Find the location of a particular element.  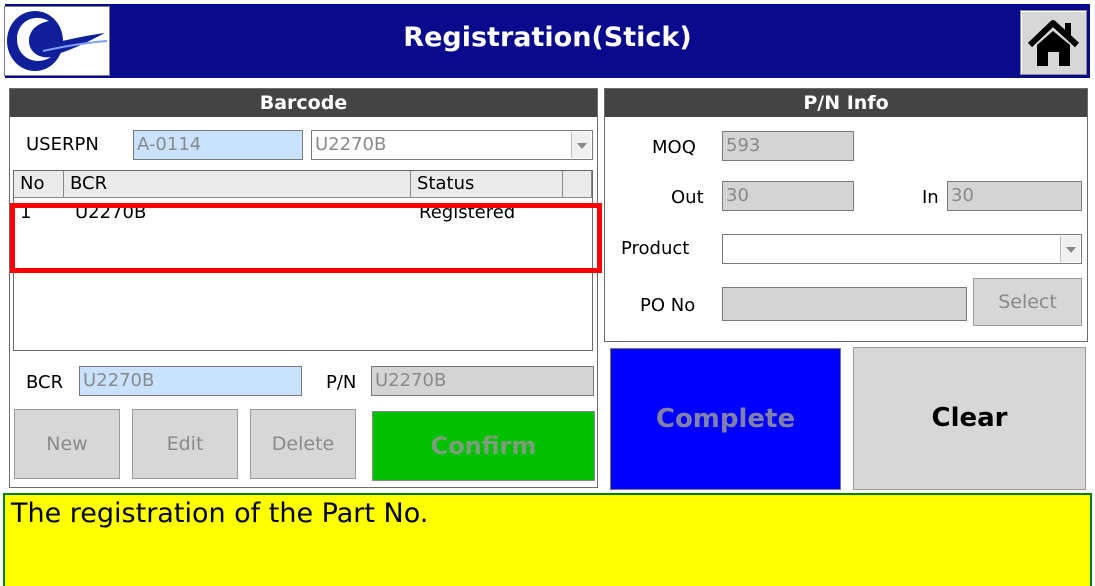

userpn-label: USERPN is located at coordinates (62, 144).